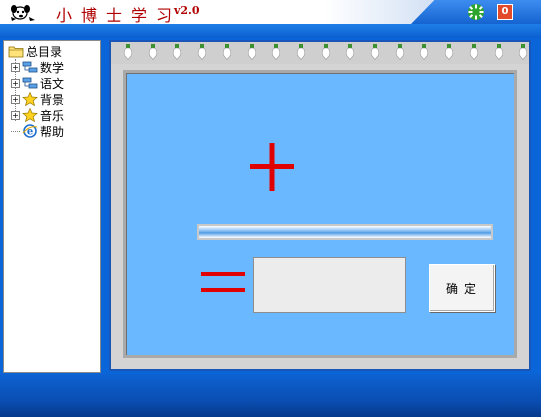 The height and width of the screenshot is (417, 541). What do you see at coordinates (30, 131) in the screenshot?
I see `ie-browser-icon: e` at bounding box center [30, 131].